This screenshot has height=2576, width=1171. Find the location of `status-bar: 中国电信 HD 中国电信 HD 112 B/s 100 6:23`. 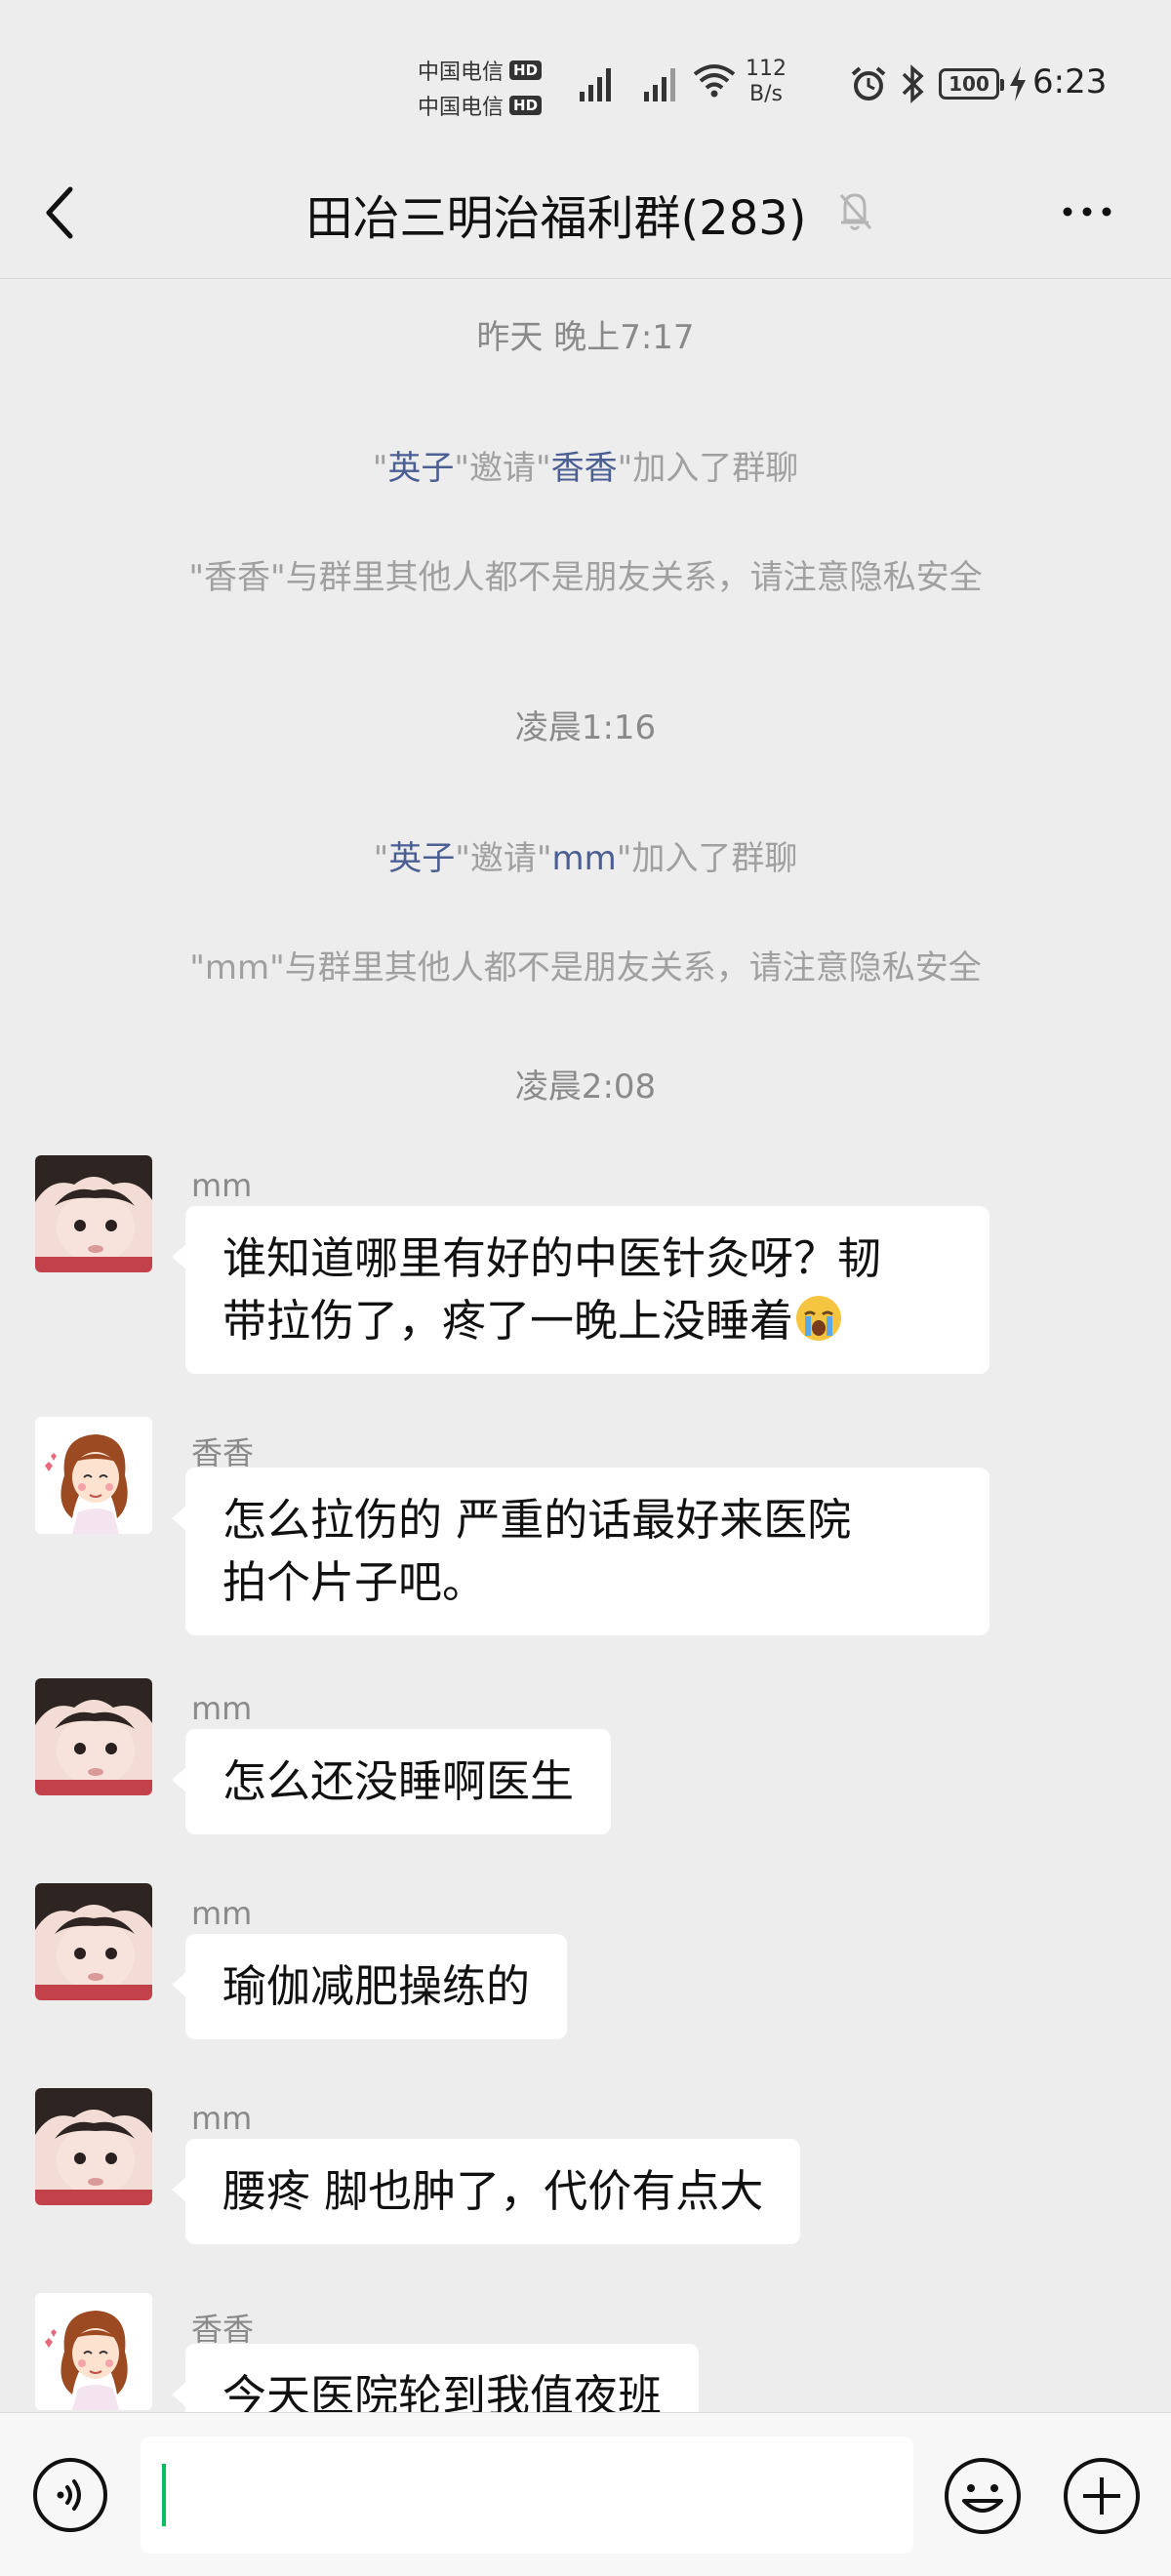

status-bar: 中国电信 HD 中国电信 HD 112 B/s 100 6:23 is located at coordinates (585, 73).